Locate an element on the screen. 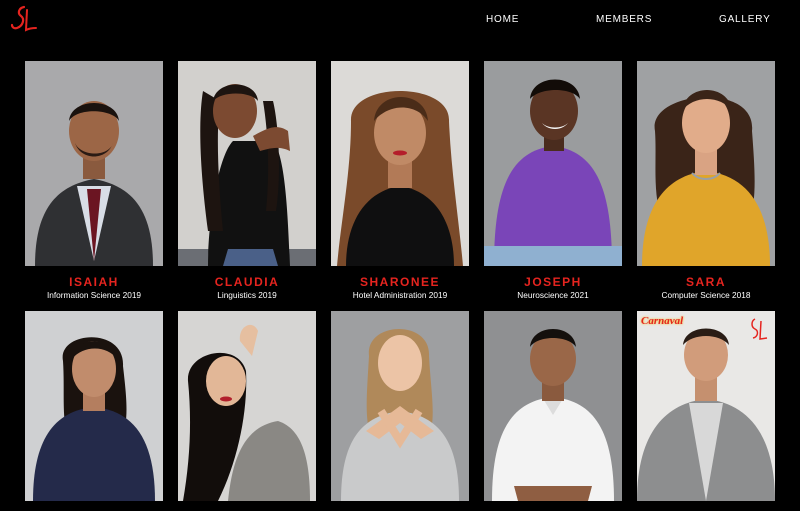  member-name: SARA is located at coordinates (705, 282).